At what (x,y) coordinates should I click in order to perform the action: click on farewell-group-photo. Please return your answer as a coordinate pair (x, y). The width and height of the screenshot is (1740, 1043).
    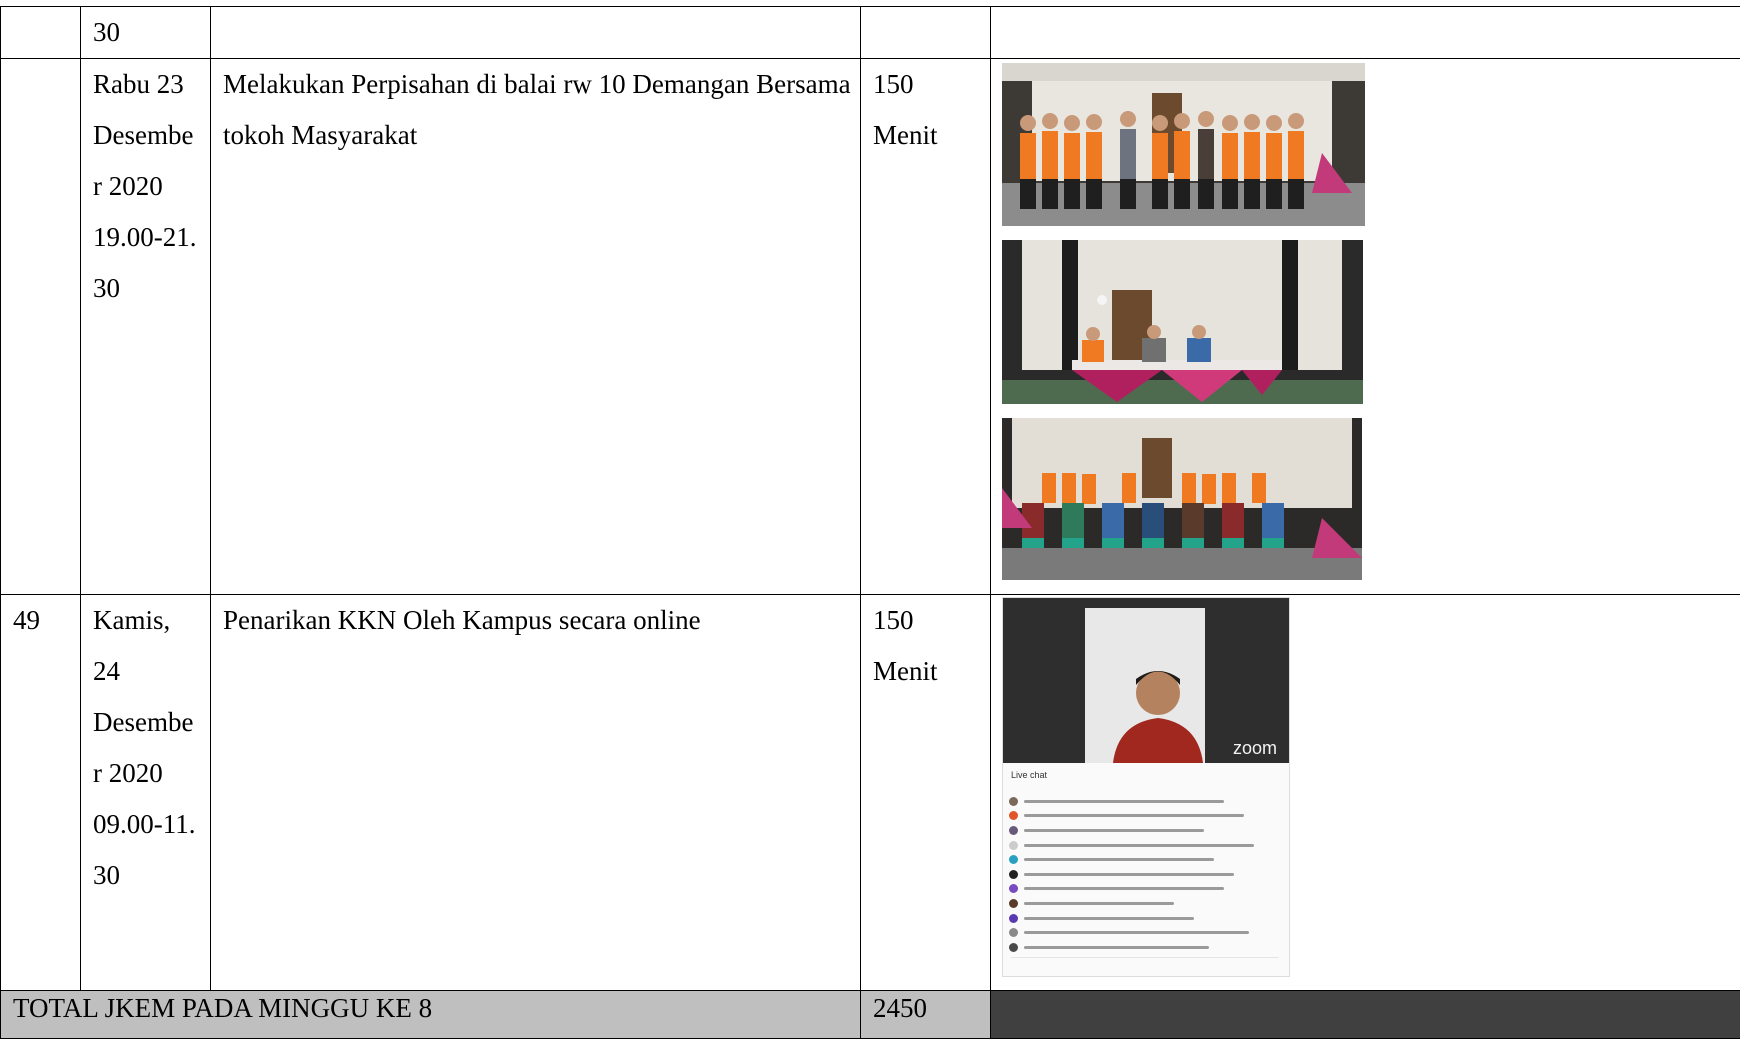
    Looking at the image, I should click on (1183, 144).